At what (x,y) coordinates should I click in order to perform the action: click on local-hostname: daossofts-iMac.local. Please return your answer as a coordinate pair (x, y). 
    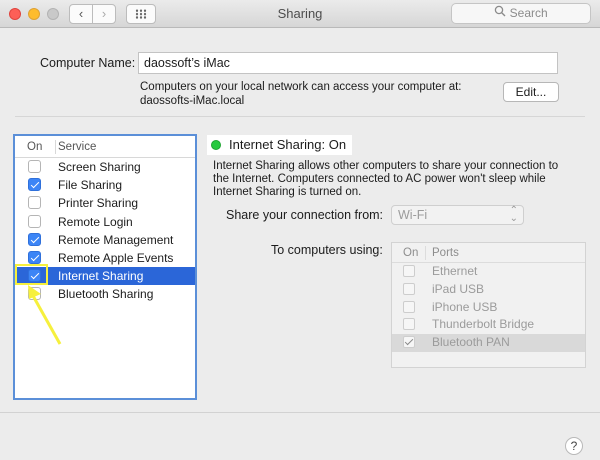
    Looking at the image, I should click on (192, 101).